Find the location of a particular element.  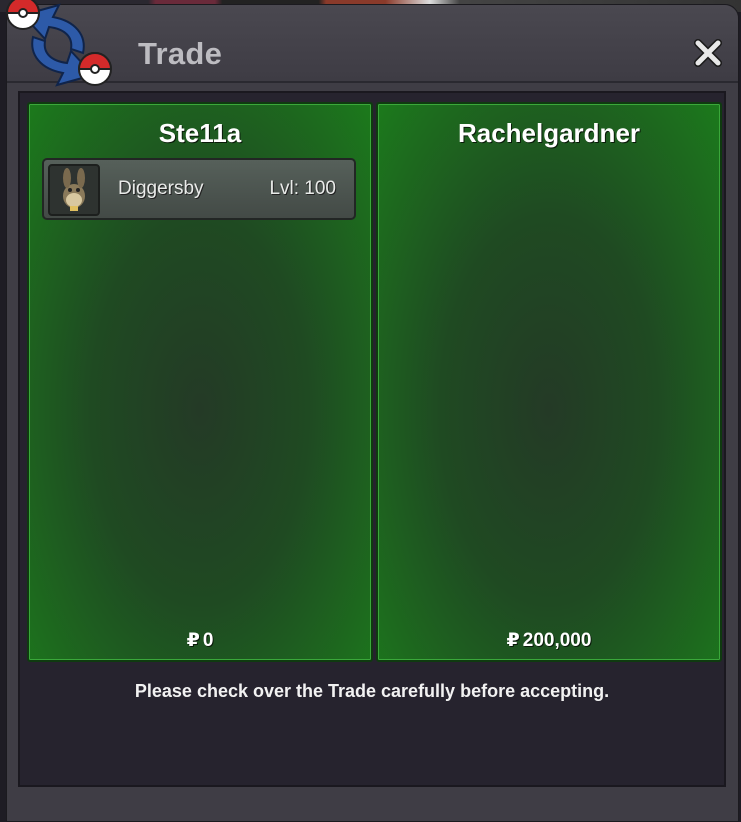

pokemon-name: Diggersby is located at coordinates (161, 188).